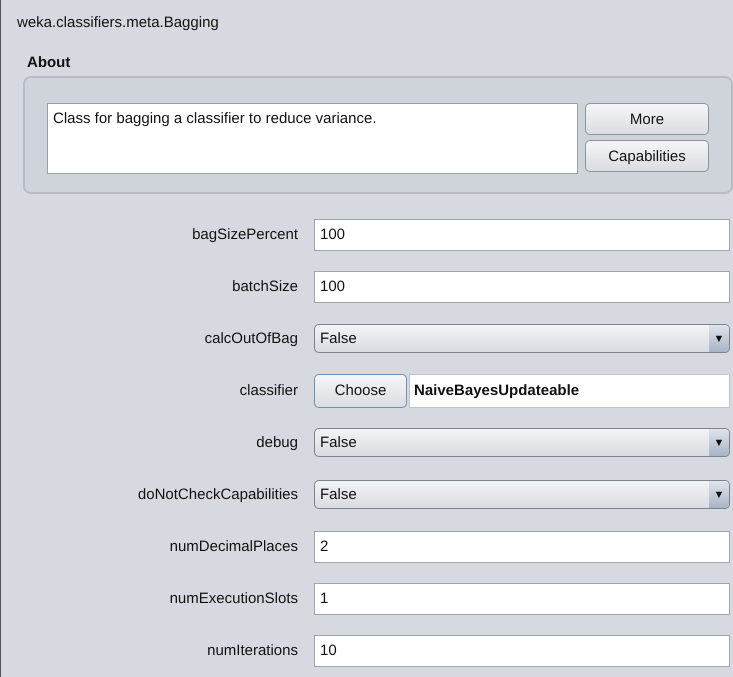 Image resolution: width=733 pixels, height=677 pixels. What do you see at coordinates (233, 598) in the screenshot?
I see `property-label: numExecutionSlots` at bounding box center [233, 598].